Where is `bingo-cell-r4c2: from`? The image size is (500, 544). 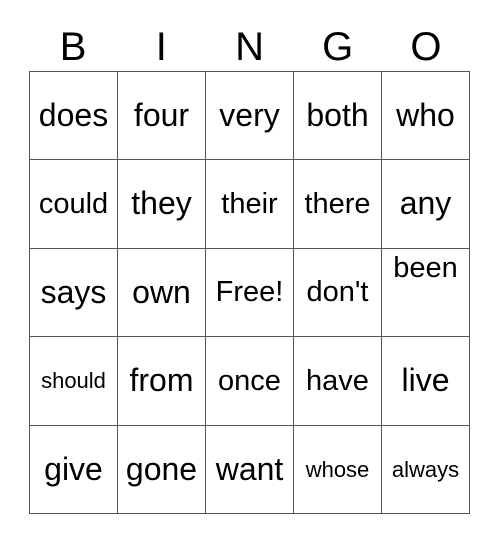
bingo-cell-r4c2: from is located at coordinates (162, 381).